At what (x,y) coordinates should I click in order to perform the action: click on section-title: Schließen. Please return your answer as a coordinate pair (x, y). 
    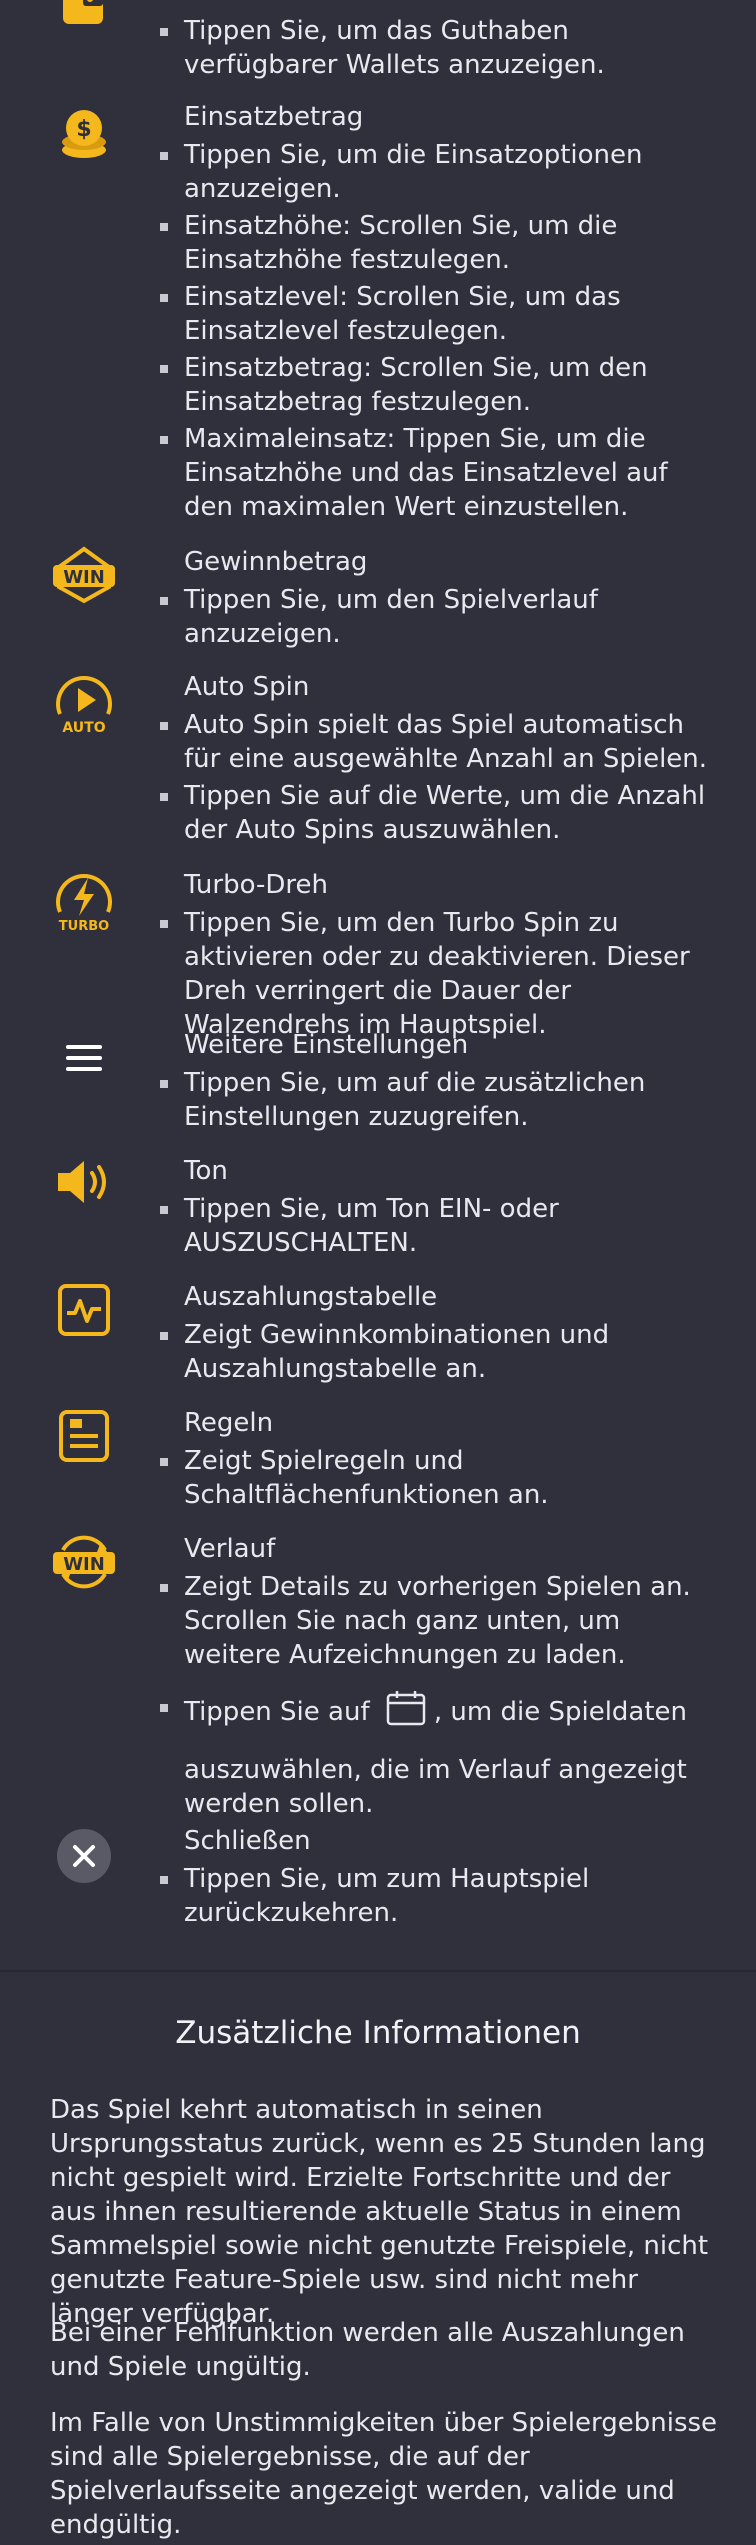
    Looking at the image, I should click on (247, 1841).